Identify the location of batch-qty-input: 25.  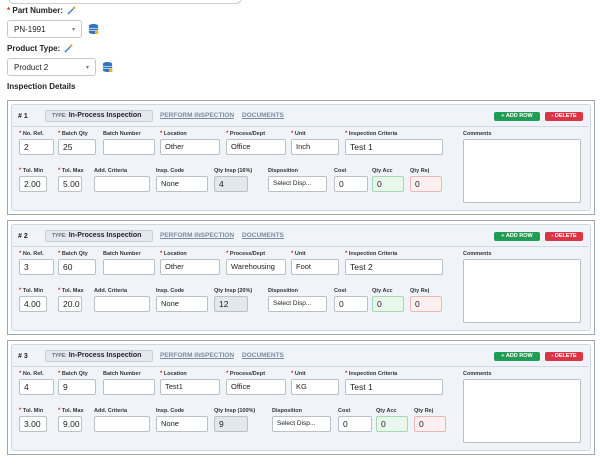
(77, 147).